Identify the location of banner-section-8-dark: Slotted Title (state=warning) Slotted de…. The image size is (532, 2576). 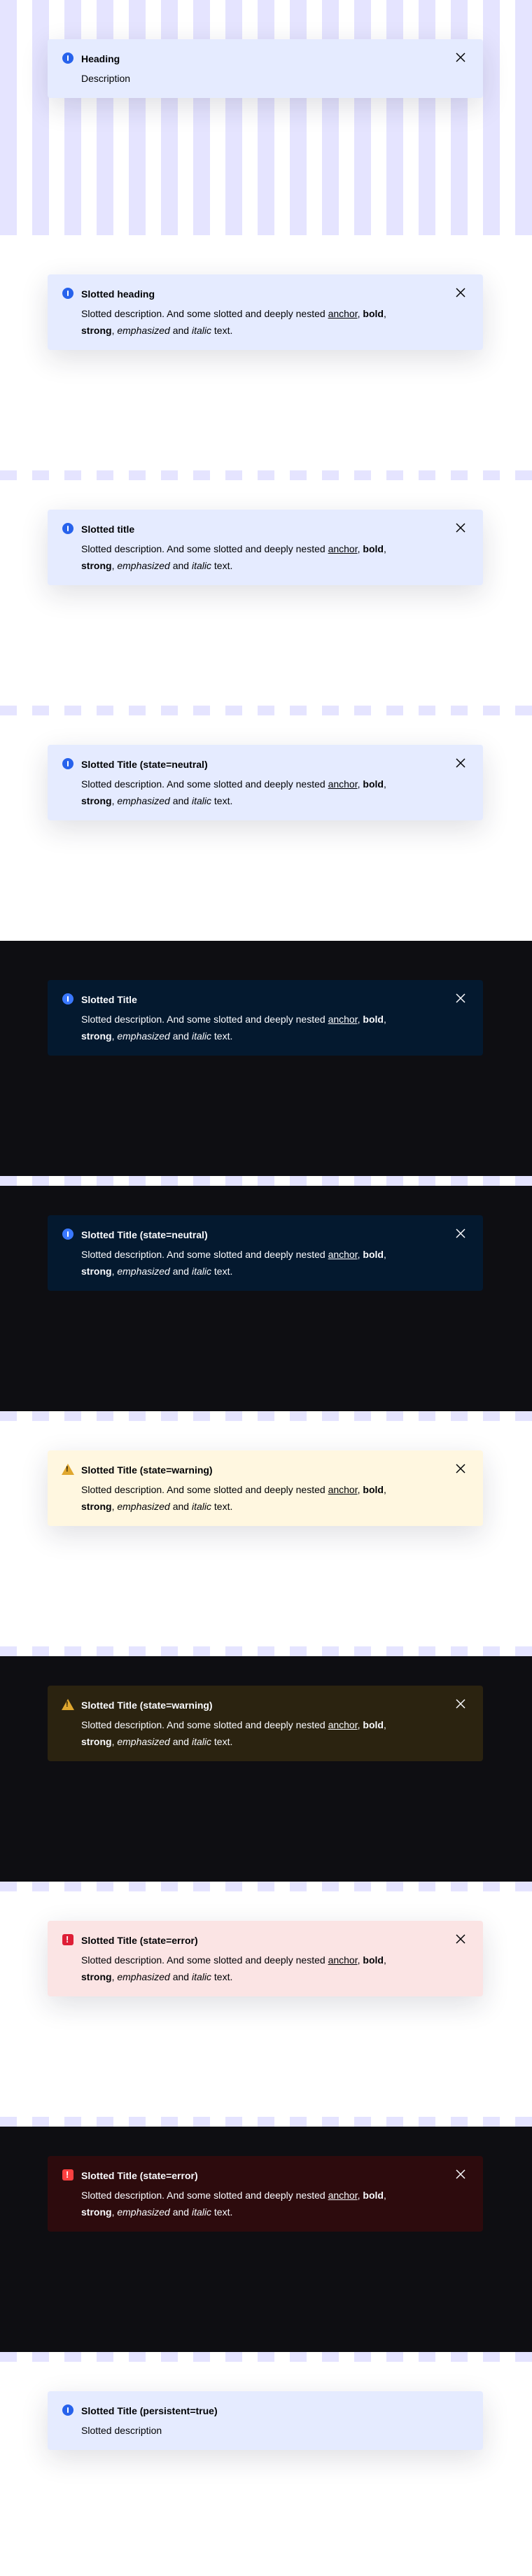
(266, 1764).